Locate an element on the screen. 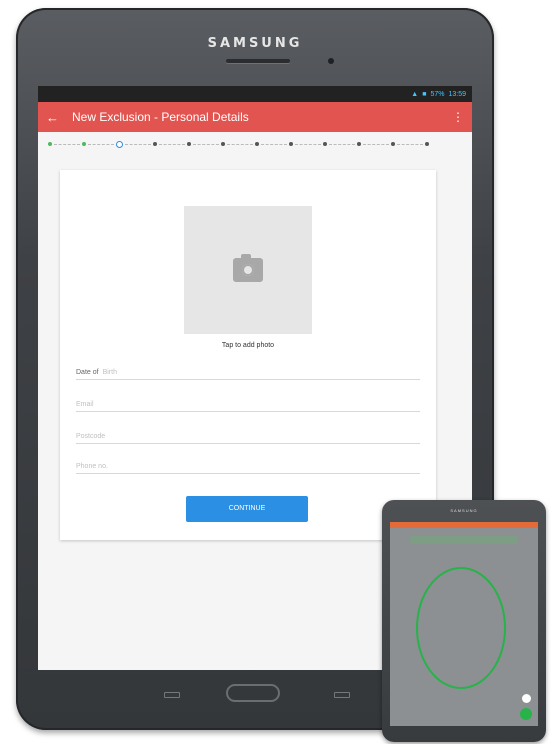 Image resolution: width=557 pixels, height=744 pixels. add-photo-button is located at coordinates (248, 270).